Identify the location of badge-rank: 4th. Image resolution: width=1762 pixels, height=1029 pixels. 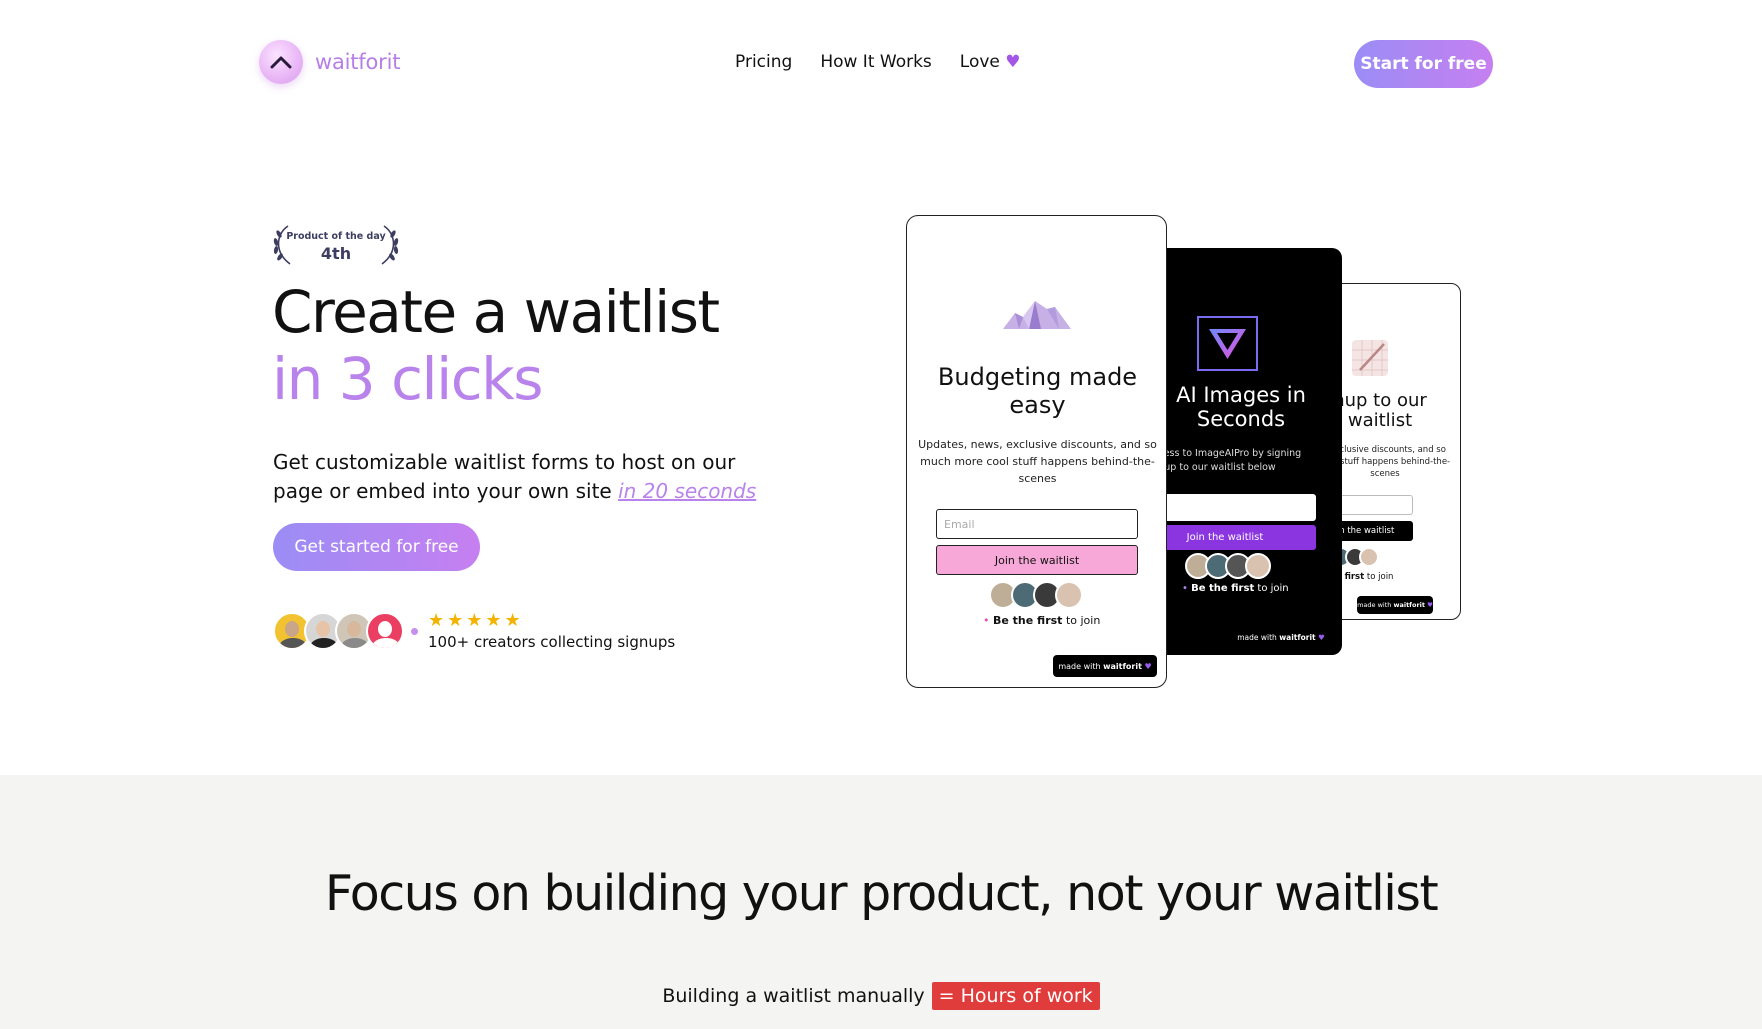
(336, 253).